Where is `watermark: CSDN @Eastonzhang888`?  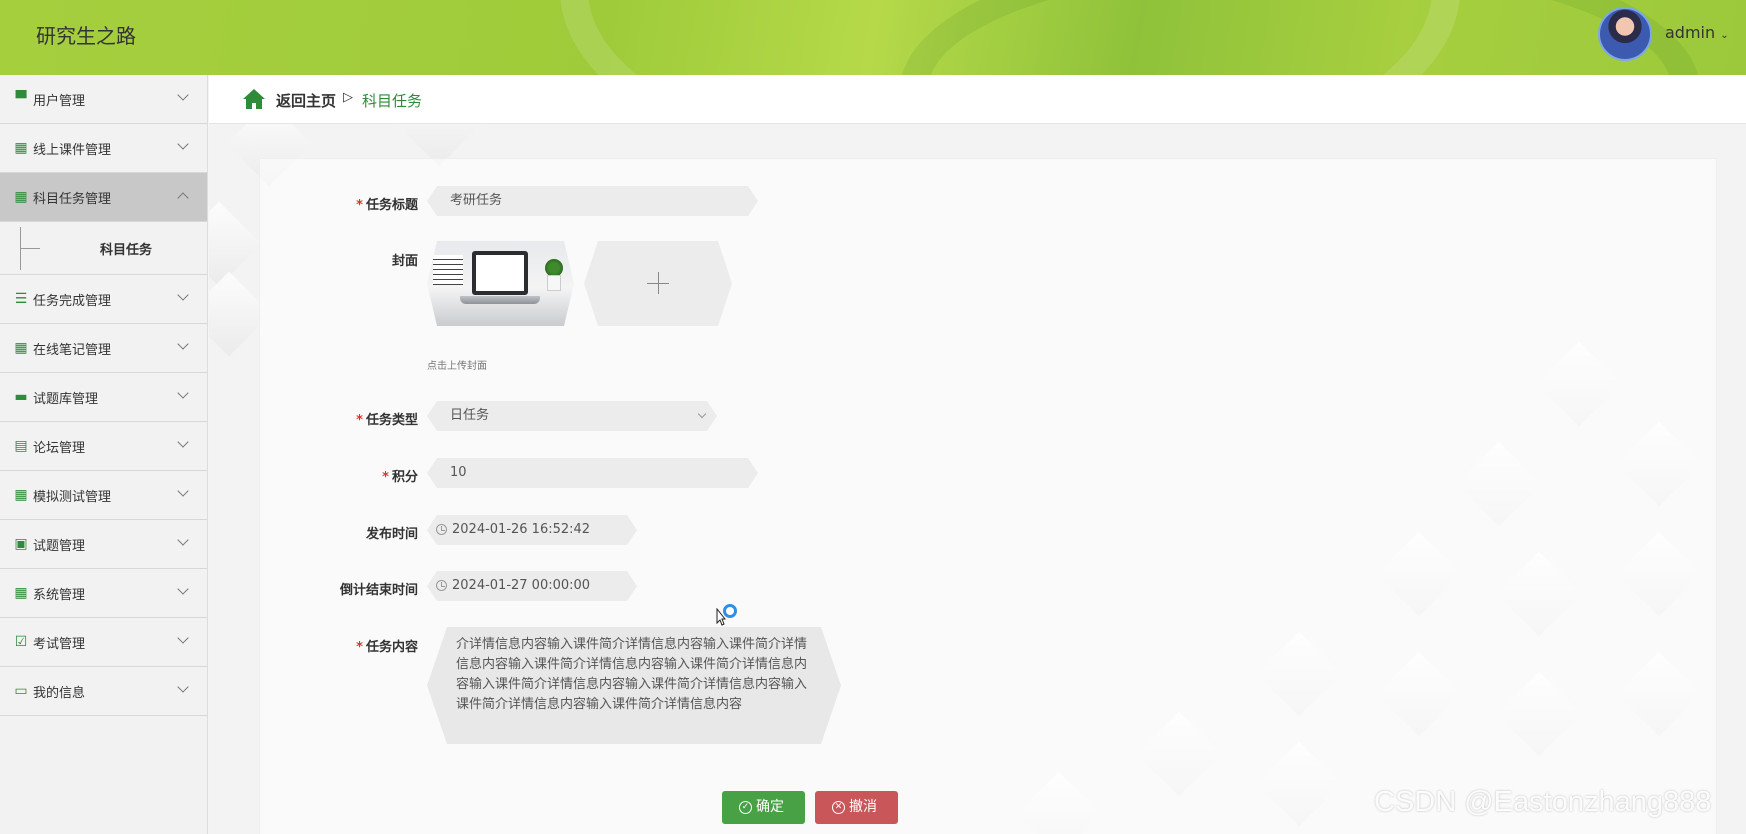
watermark: CSDN @Eastonzhang888 is located at coordinates (1543, 802).